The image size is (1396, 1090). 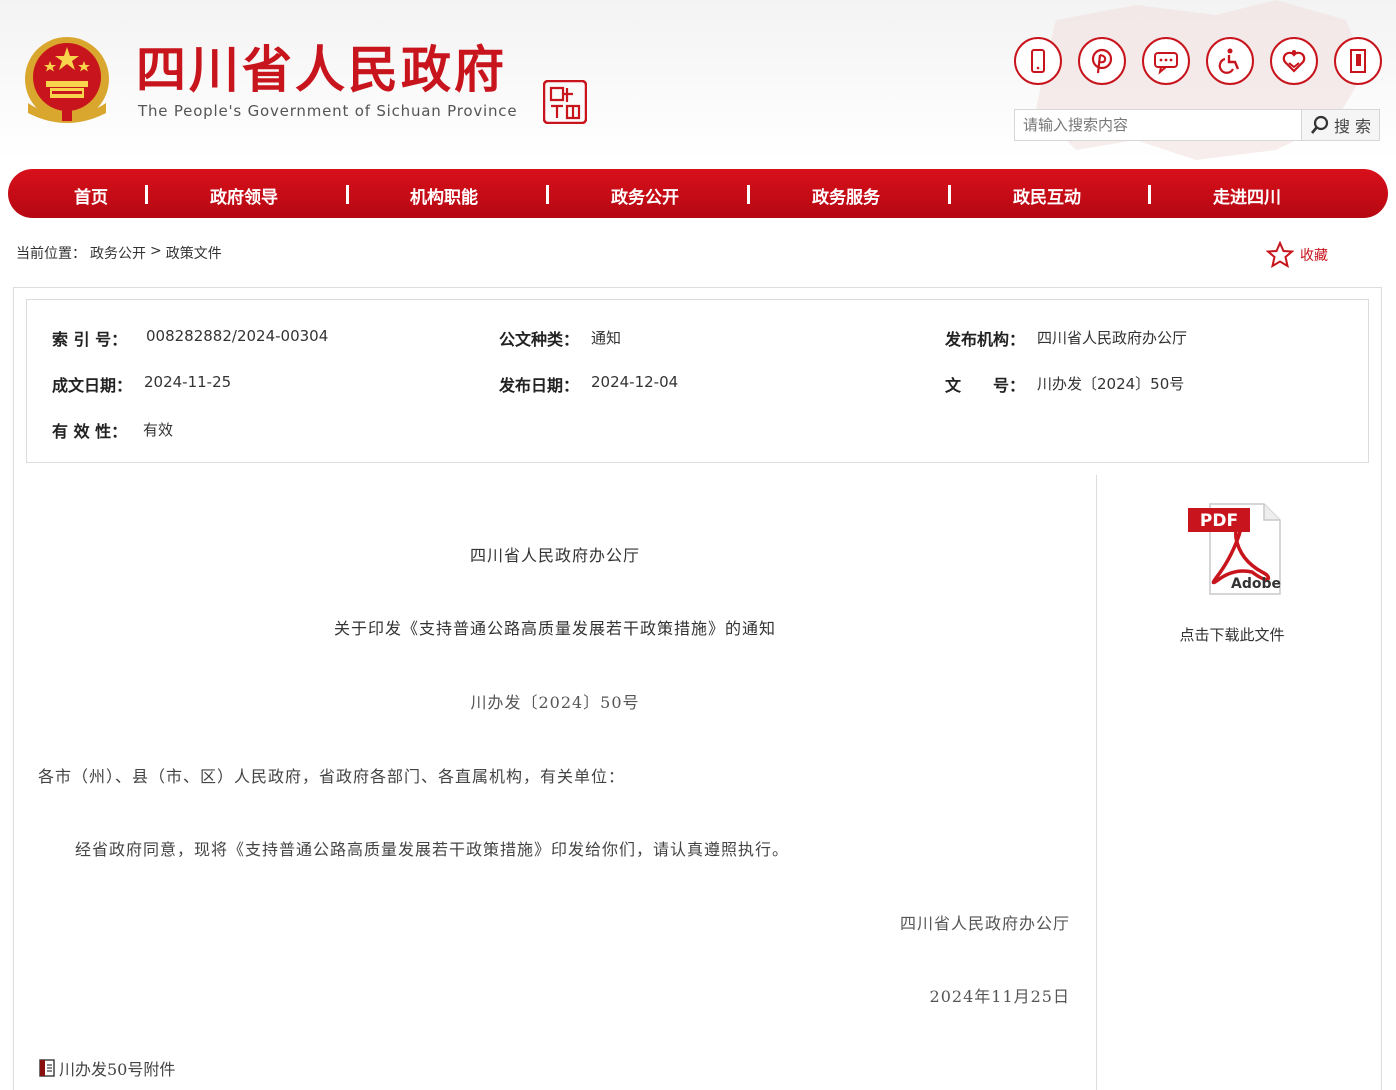 What do you see at coordinates (1314, 256) in the screenshot?
I see `favorite-label: 收藏` at bounding box center [1314, 256].